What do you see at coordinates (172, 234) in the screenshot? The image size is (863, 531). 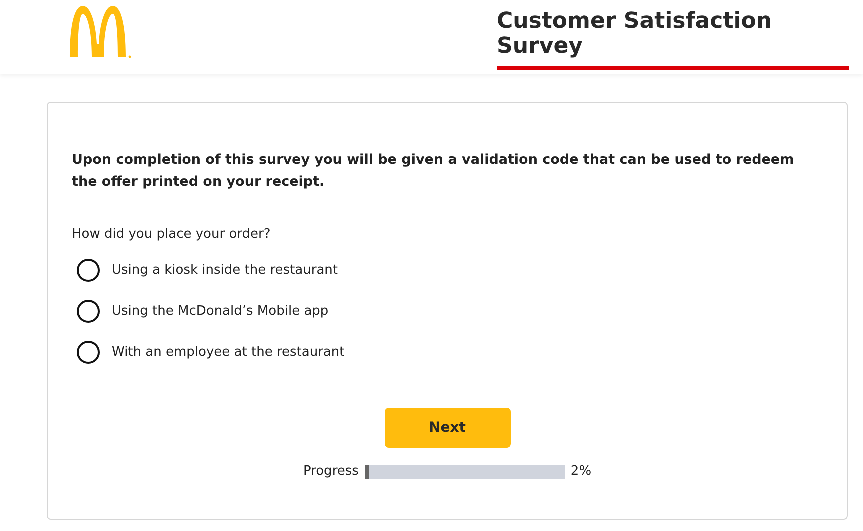 I see `question-text: How did you place your order?` at bounding box center [172, 234].